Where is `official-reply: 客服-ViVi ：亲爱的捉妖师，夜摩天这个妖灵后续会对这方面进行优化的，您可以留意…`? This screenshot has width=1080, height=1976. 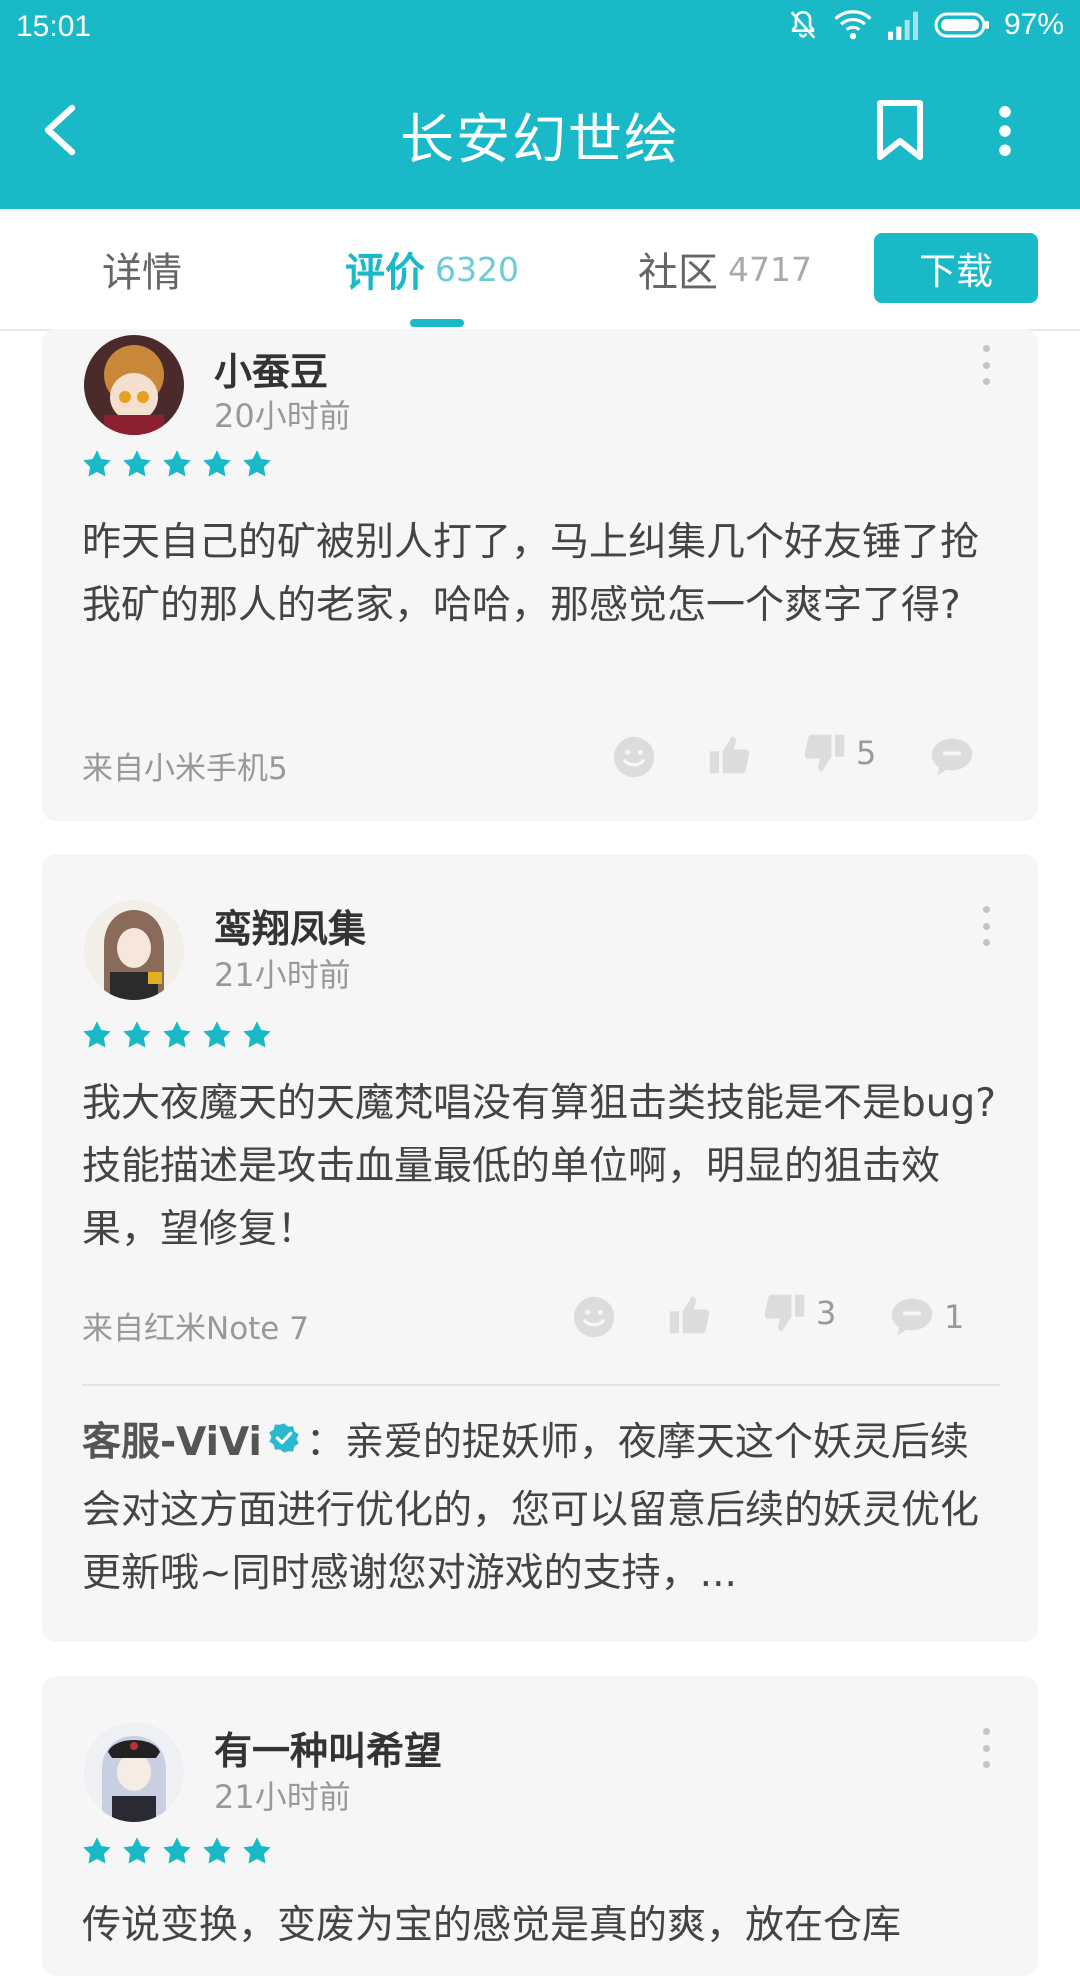
official-reply: 客服-ViVi ：亲爱的捉妖师，夜摩天这个妖灵后续会对这方面进行优化的，您可以留意… is located at coordinates (542, 1507).